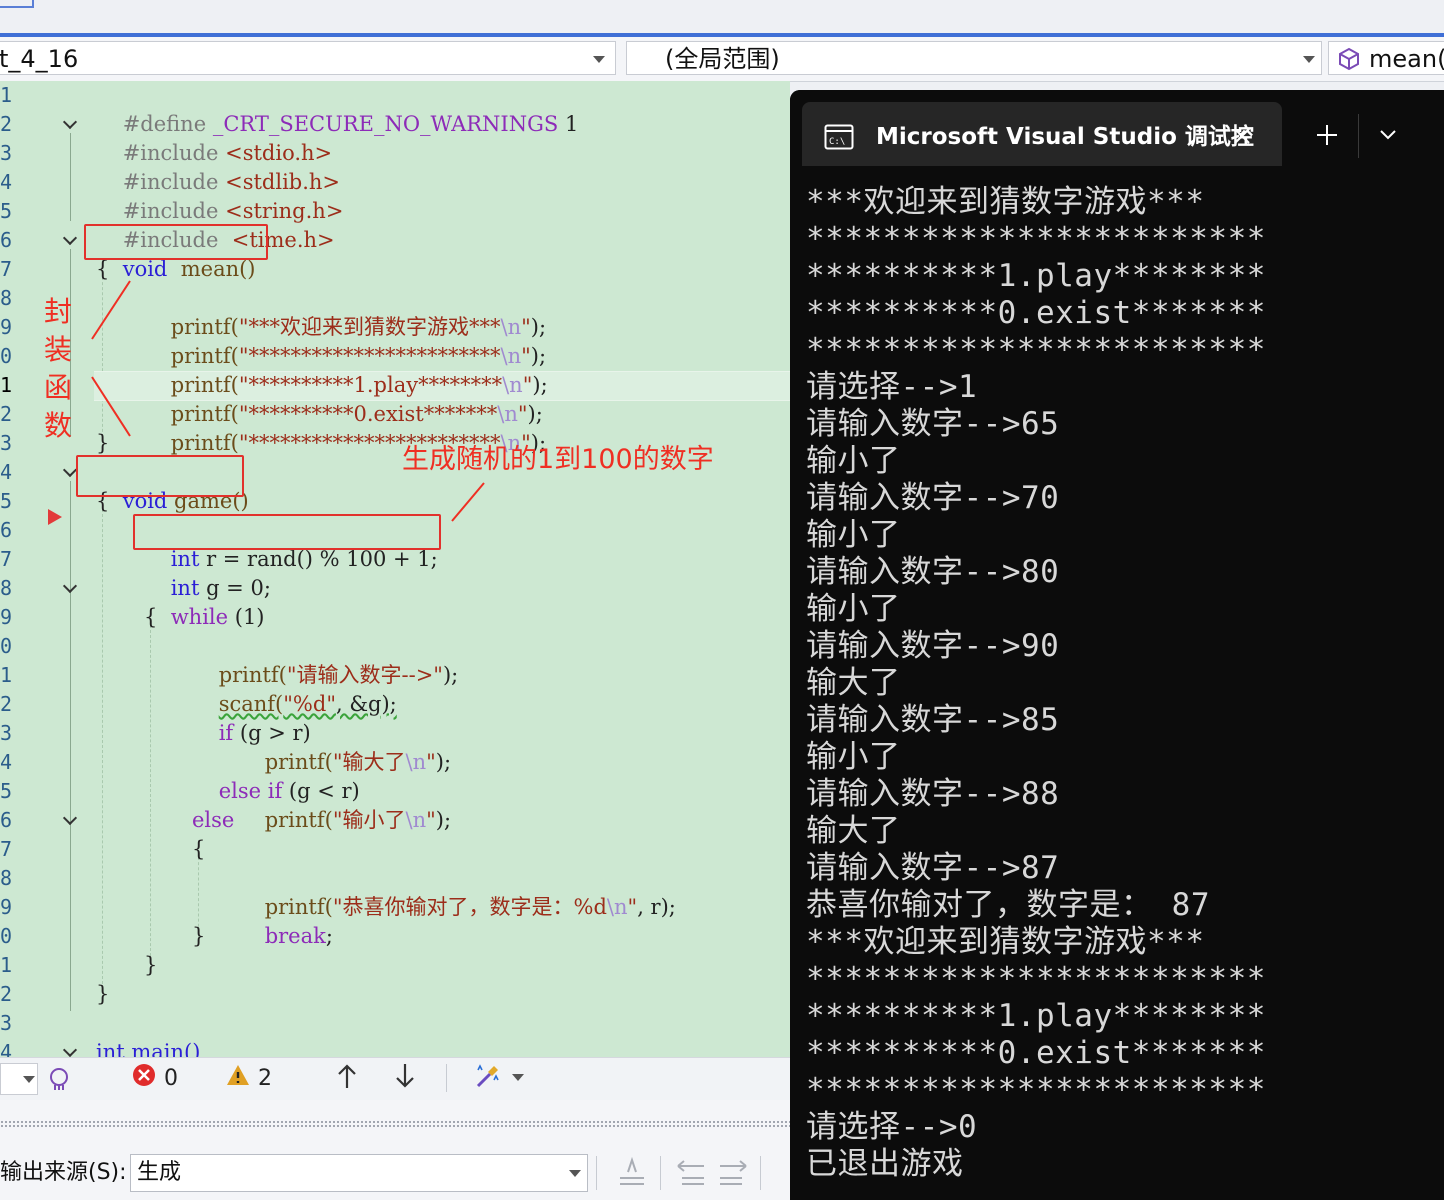 Image resolution: width=1444 pixels, height=1200 pixels. Describe the element at coordinates (837, 142) in the screenshot. I see `svg-text: C:\` at that location.